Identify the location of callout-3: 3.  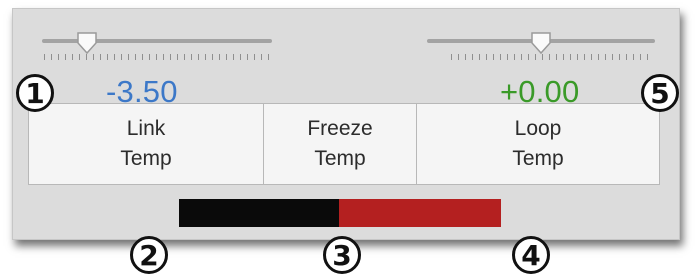
(342, 255).